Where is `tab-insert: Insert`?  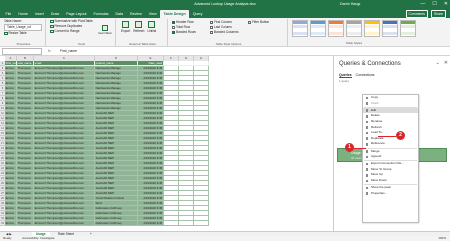 tab-insert: Insert is located at coordinates (39, 14).